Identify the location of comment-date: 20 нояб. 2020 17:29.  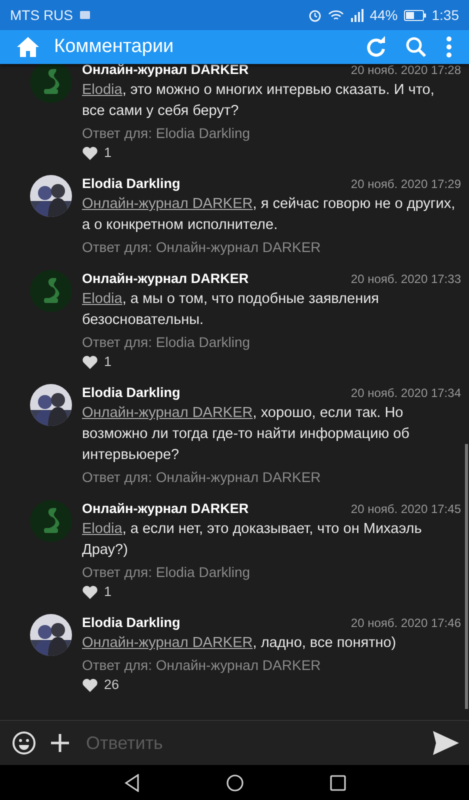
(405, 184).